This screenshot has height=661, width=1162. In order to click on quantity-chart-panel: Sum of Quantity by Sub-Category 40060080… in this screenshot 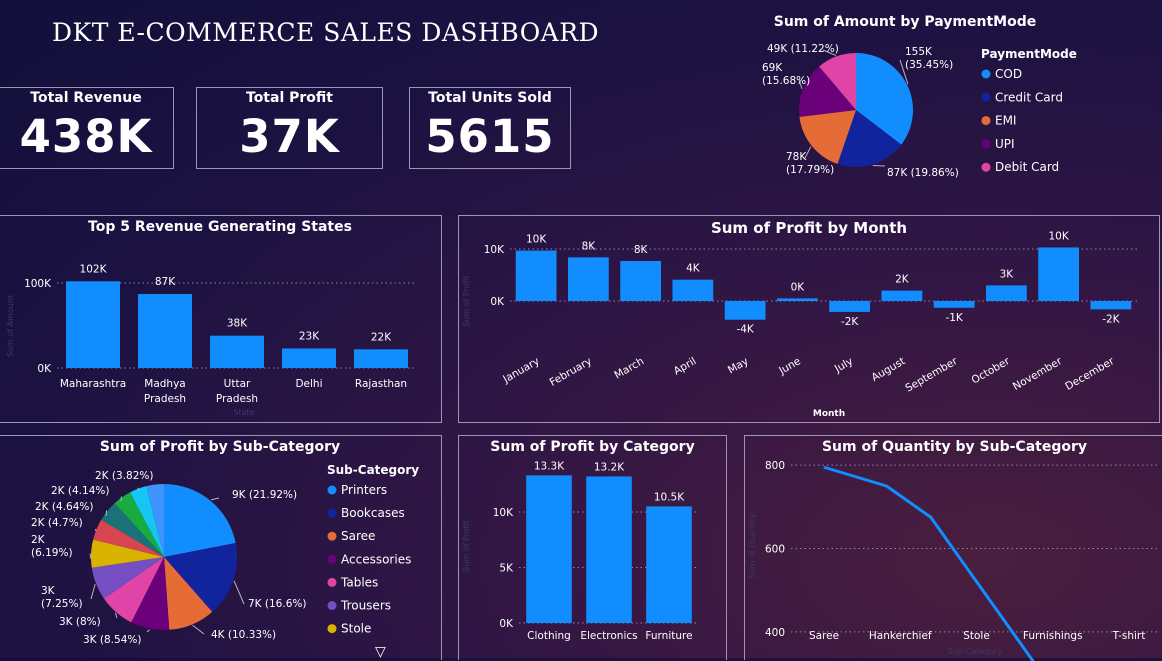, I will do `click(953, 547)`.